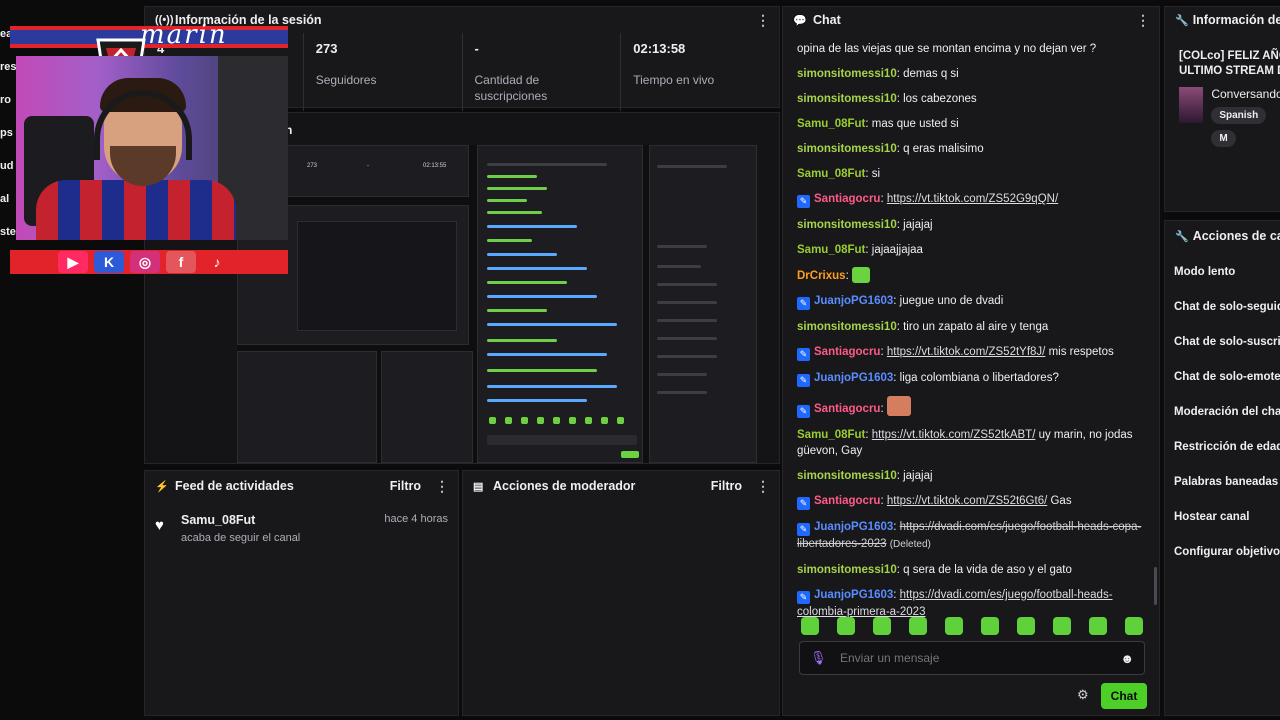  Describe the element at coordinates (915, 124) in the screenshot. I see `chat-text: mas que usted si` at that location.